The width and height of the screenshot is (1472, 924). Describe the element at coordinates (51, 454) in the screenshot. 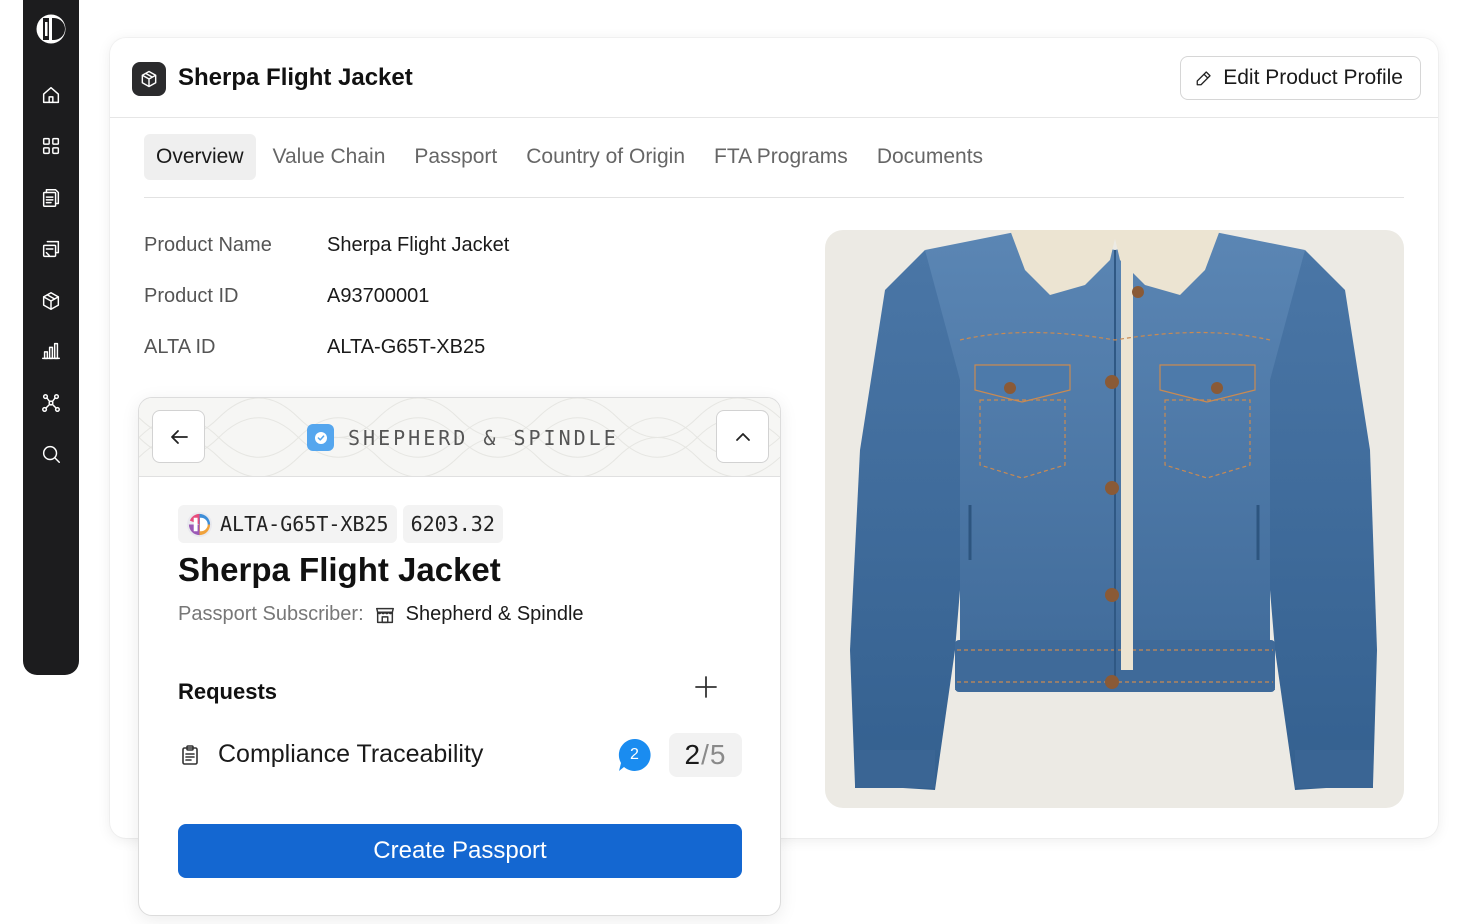

I see `search-icon` at that location.